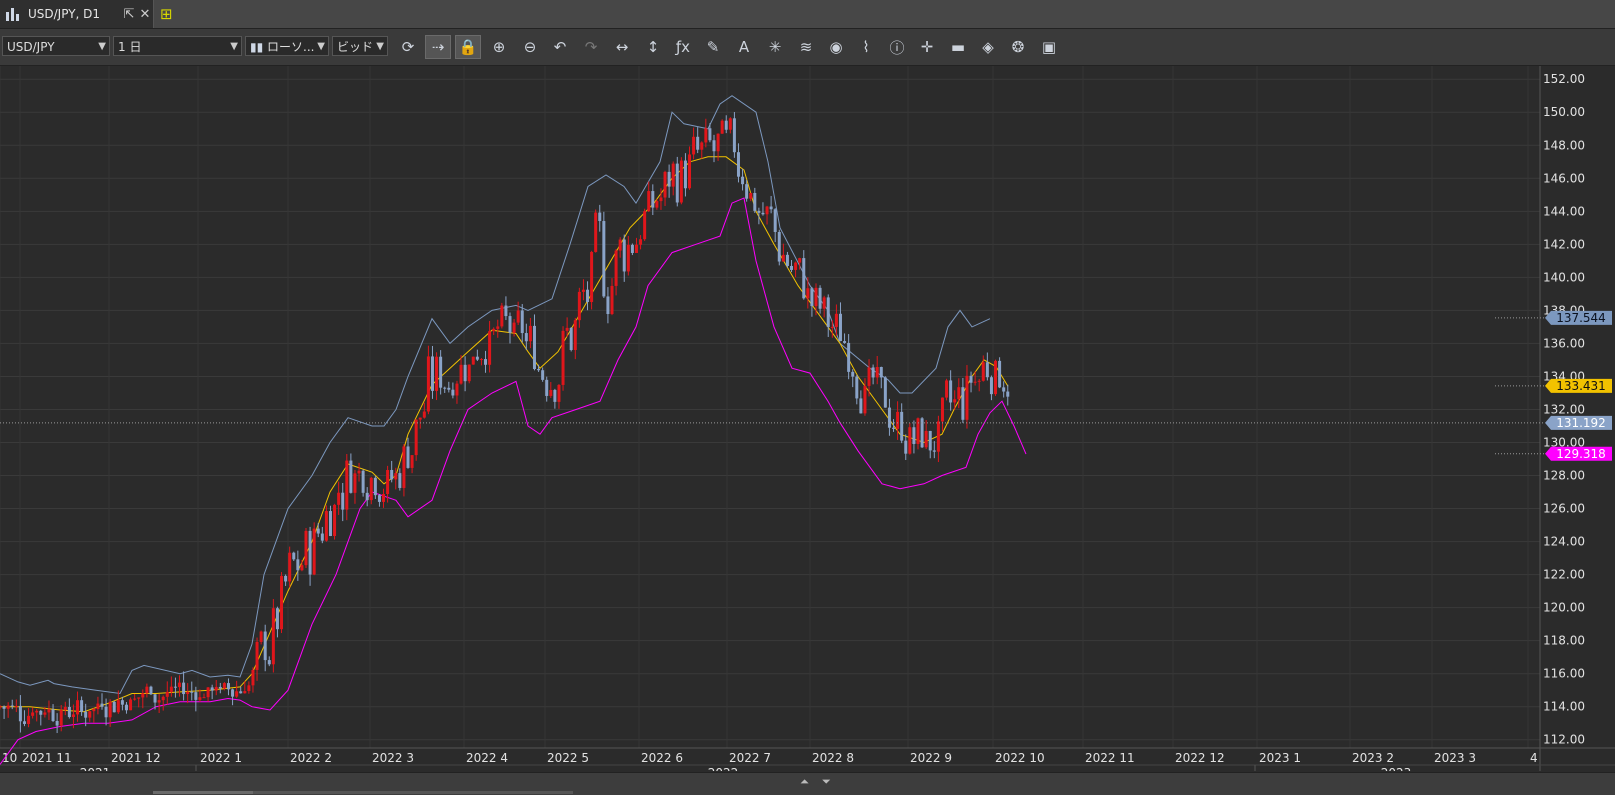 Image resolution: width=1615 pixels, height=795 pixels. What do you see at coordinates (833, 758) in the screenshot?
I see `x-tick-label: 2022 8` at bounding box center [833, 758].